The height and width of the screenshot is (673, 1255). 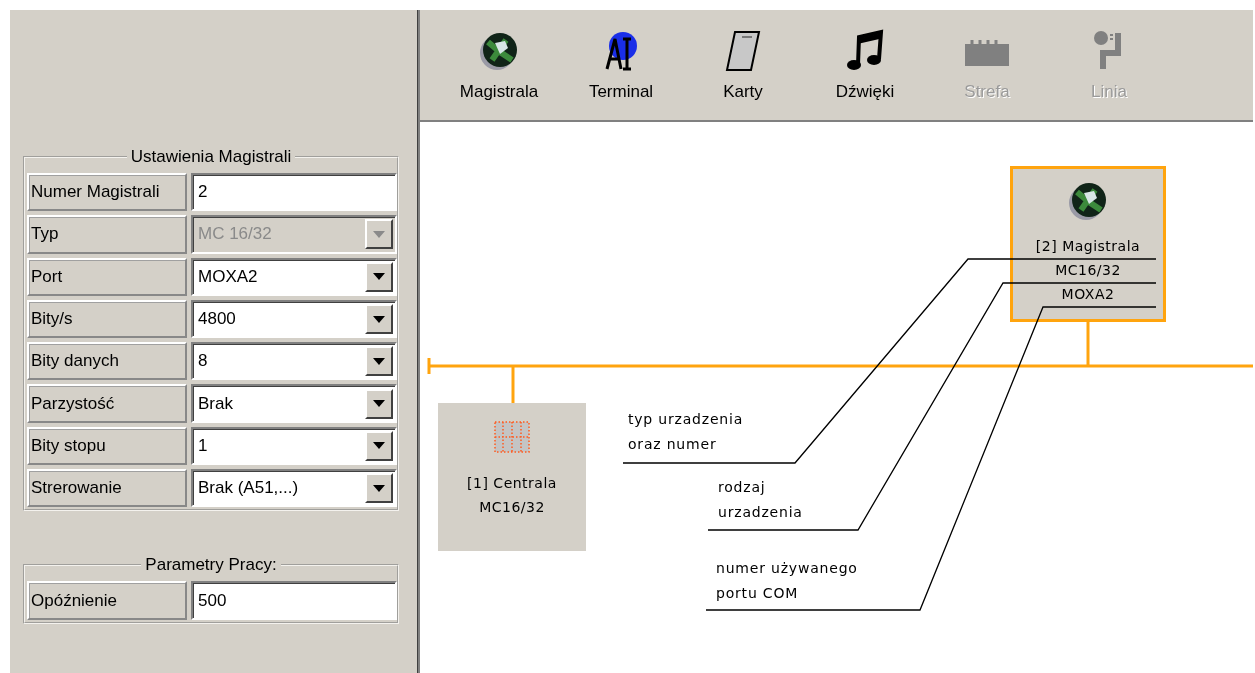 What do you see at coordinates (107, 276) in the screenshot?
I see `field-label: Port` at bounding box center [107, 276].